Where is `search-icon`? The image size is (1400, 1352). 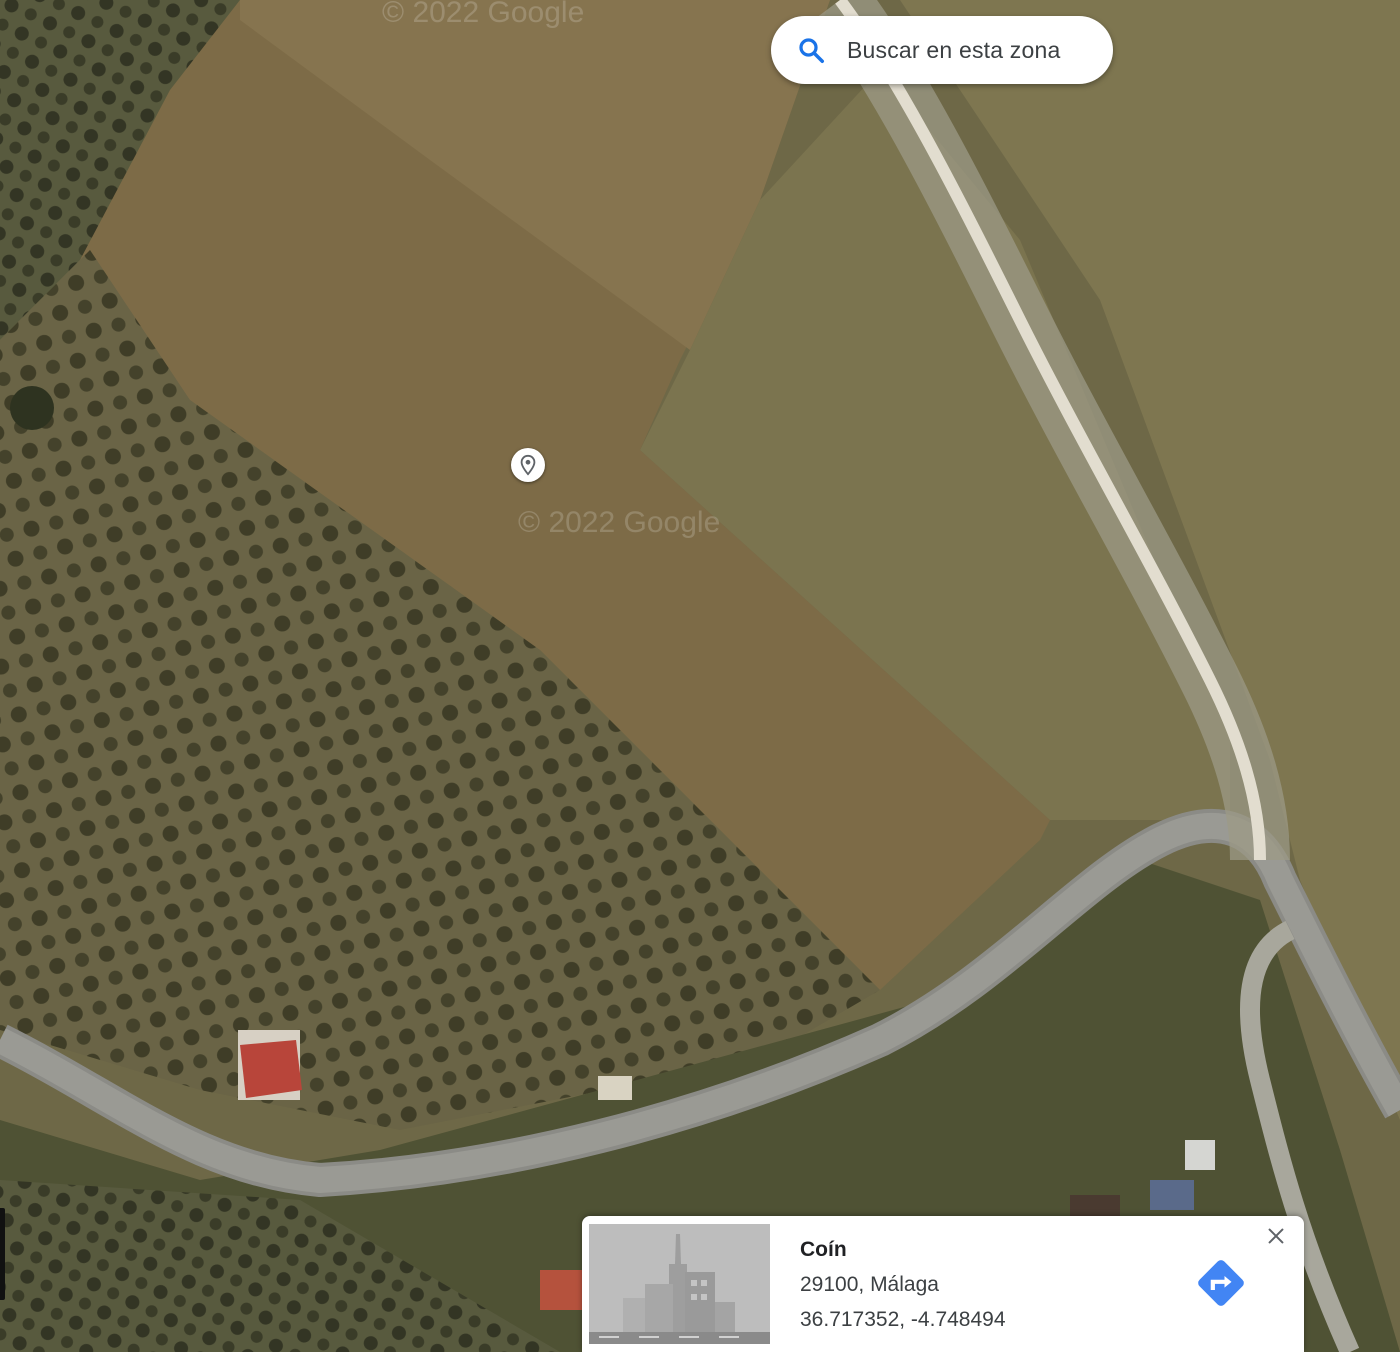 search-icon is located at coordinates (811, 50).